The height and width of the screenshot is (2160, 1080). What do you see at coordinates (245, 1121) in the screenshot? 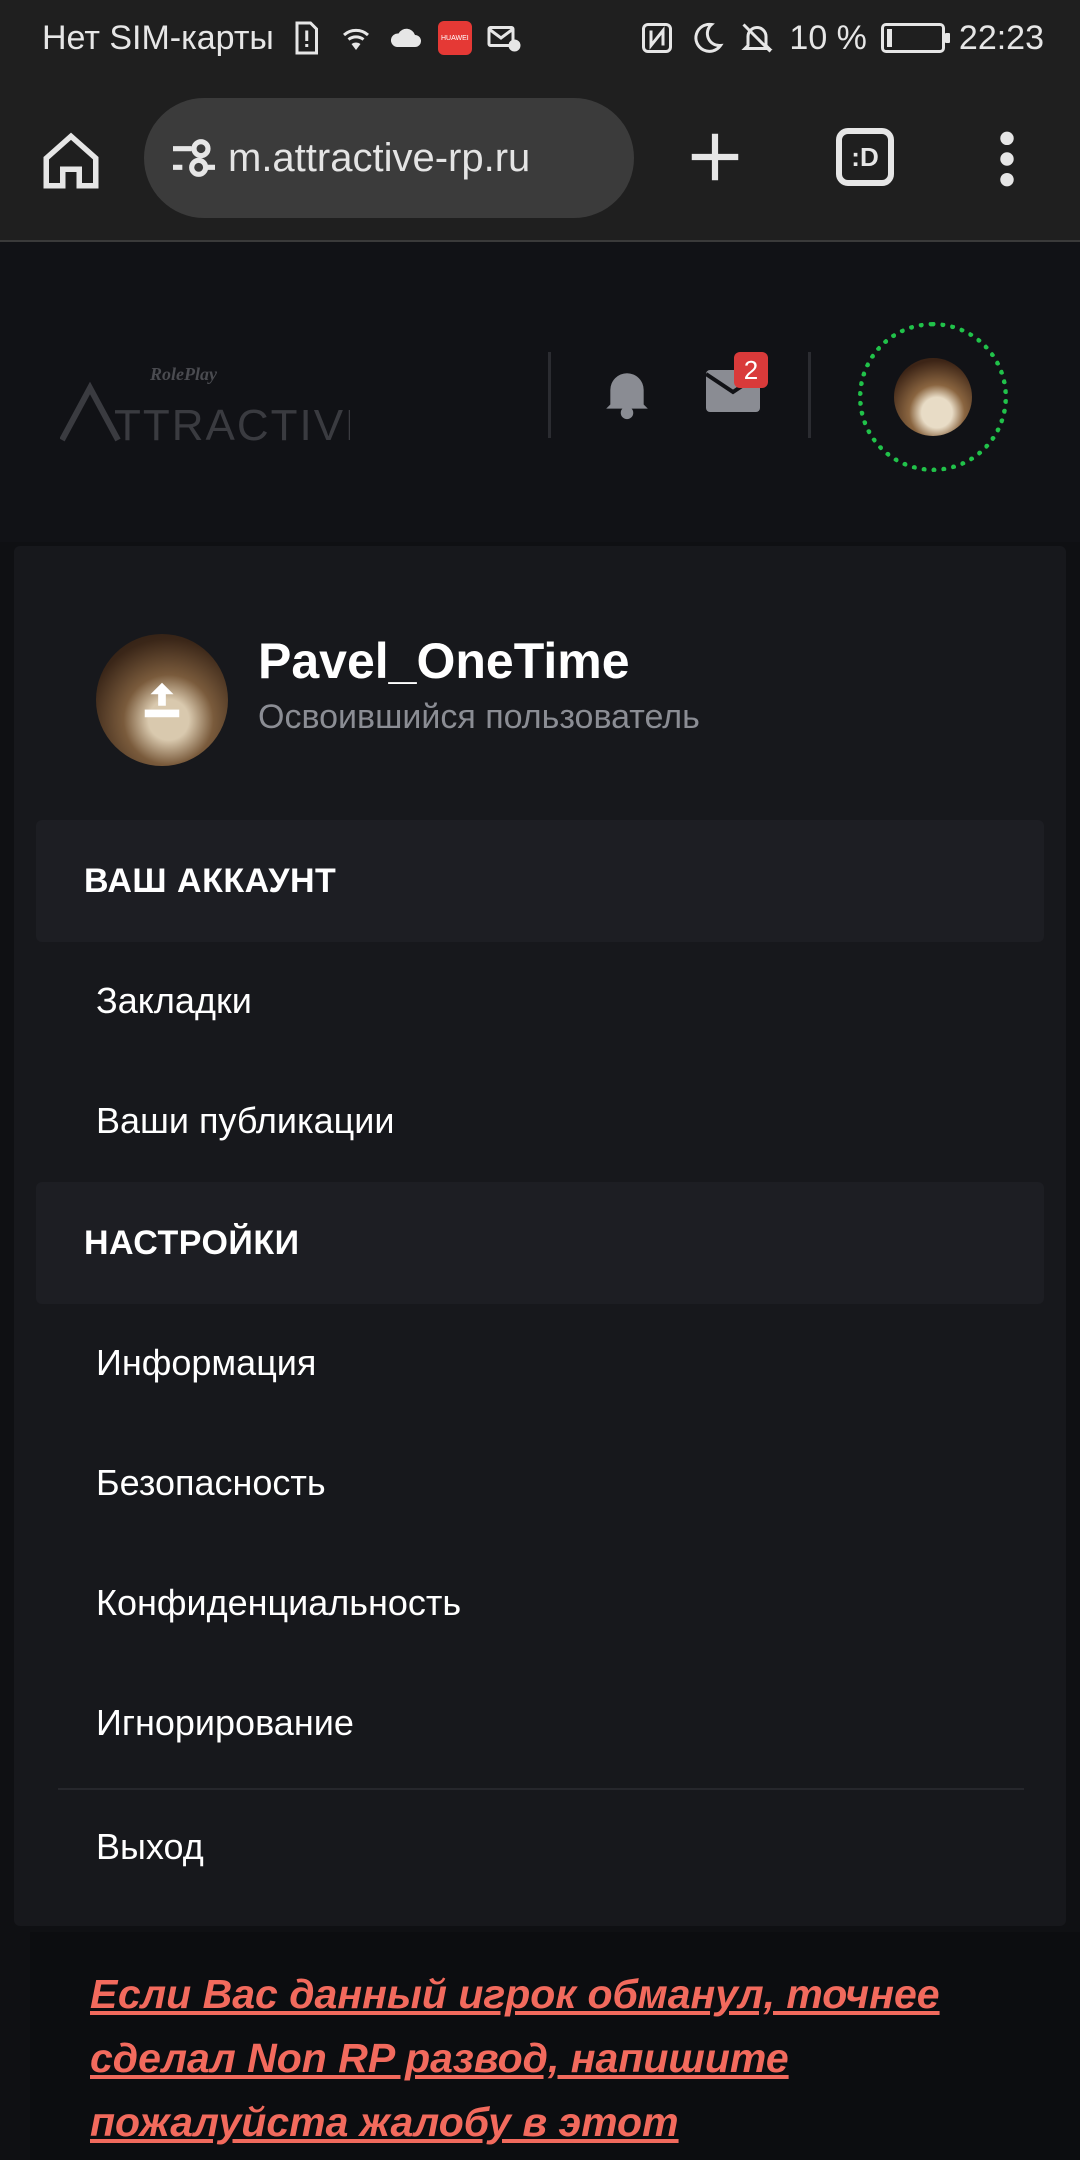
I see `menu-item-your-posts: Ваши публикации` at bounding box center [245, 1121].